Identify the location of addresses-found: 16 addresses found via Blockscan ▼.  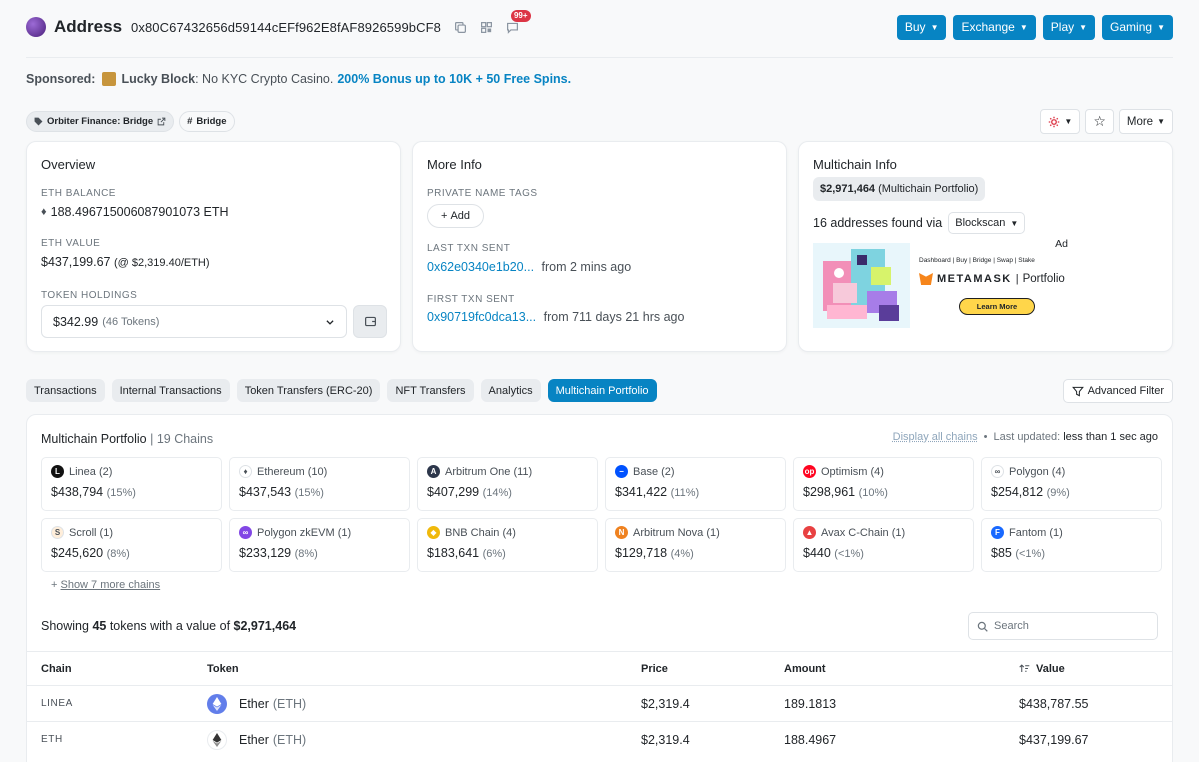
(919, 223).